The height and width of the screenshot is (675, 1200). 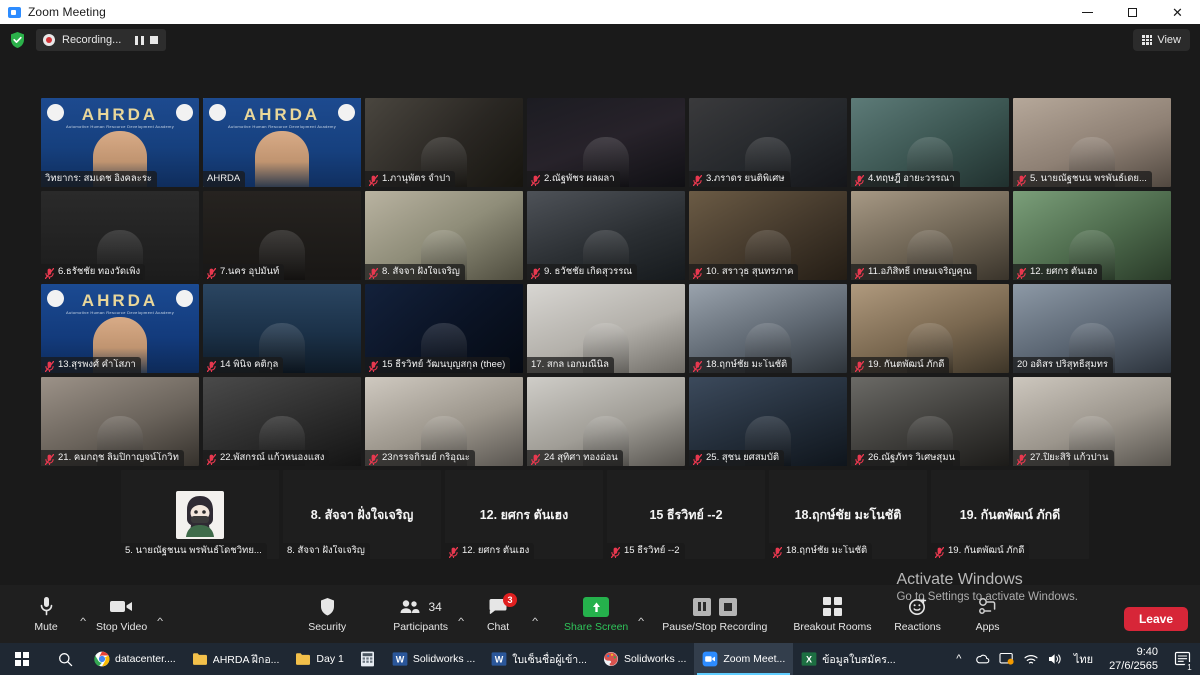 What do you see at coordinates (768, 142) in the screenshot?
I see `participant-tile: 3.ภราดร ยนติพิเศษ` at bounding box center [768, 142].